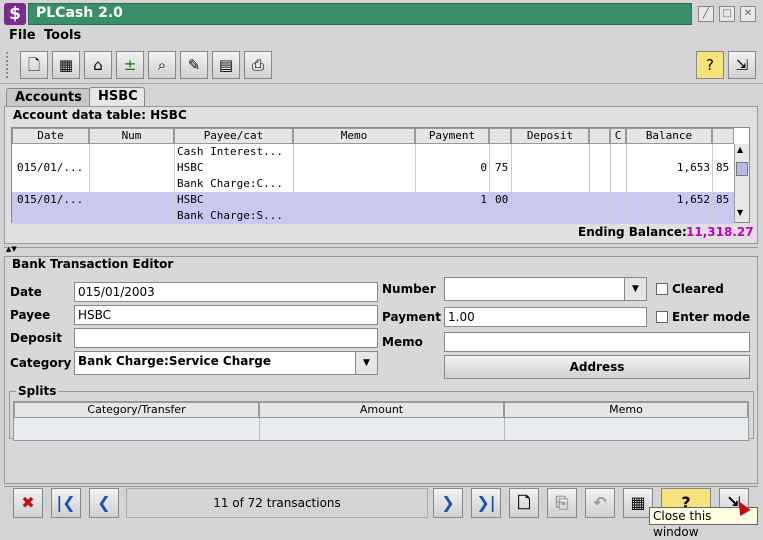  Describe the element at coordinates (381, 421) in the screenshot. I see `splits-table: Category/Transfer Amount Memo` at that location.